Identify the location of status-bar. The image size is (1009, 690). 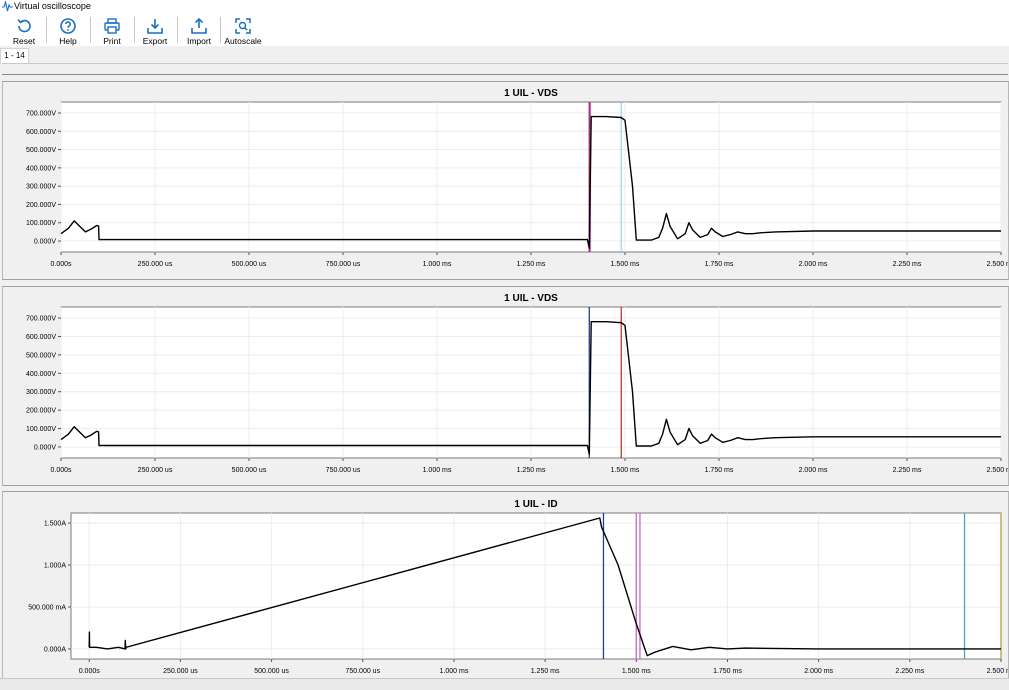
(504, 684).